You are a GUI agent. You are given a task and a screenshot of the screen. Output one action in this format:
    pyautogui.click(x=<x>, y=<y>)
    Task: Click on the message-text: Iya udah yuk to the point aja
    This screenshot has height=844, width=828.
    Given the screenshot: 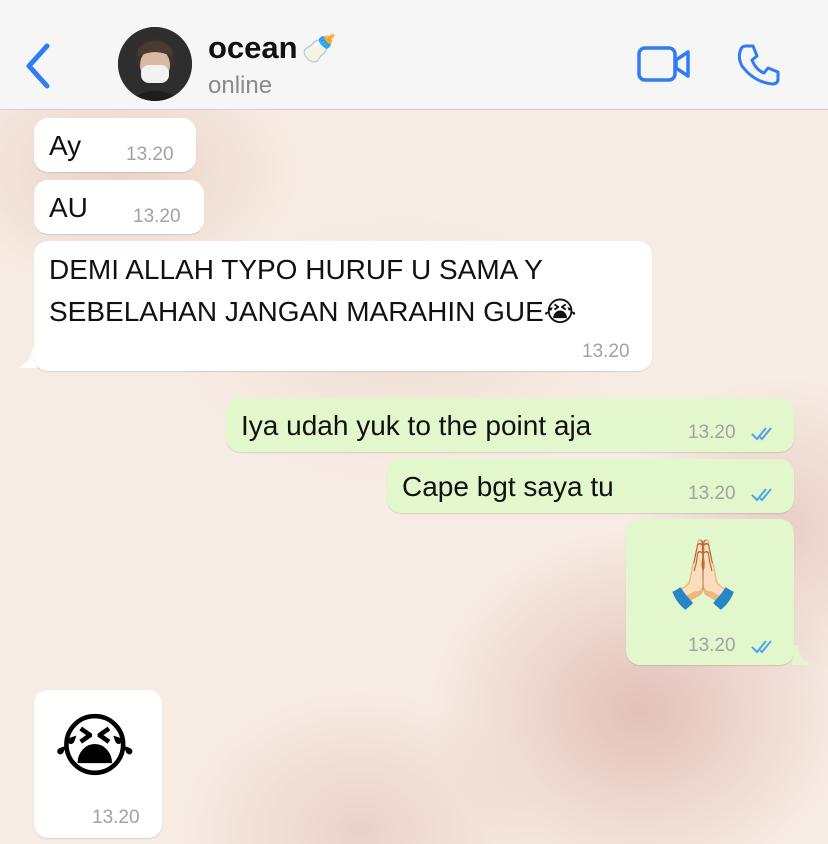 What is the action you would take?
    pyautogui.click(x=416, y=425)
    